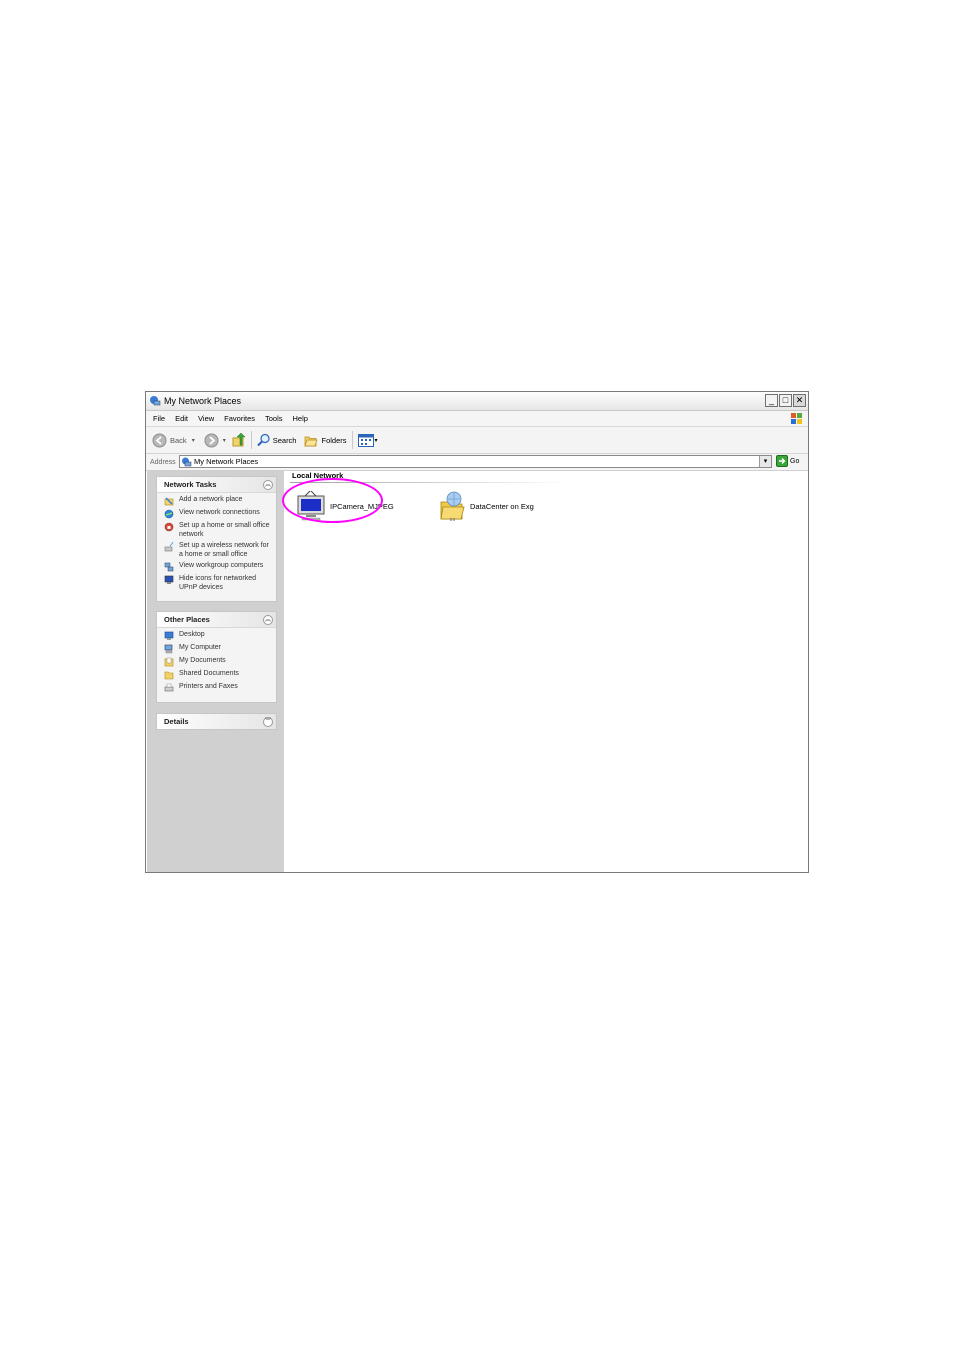 This screenshot has width=954, height=1350. I want to click on forward-dropdown-icon: ▾, so click(224, 440).